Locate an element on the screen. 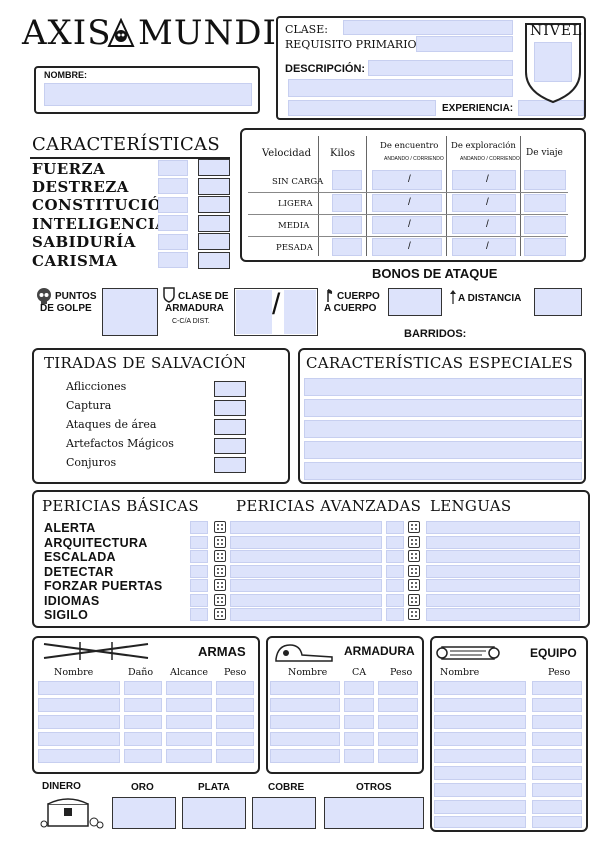 Image resolution: width=615 pixels, height=852 pixels. attr-destreza-mod is located at coordinates (214, 186).